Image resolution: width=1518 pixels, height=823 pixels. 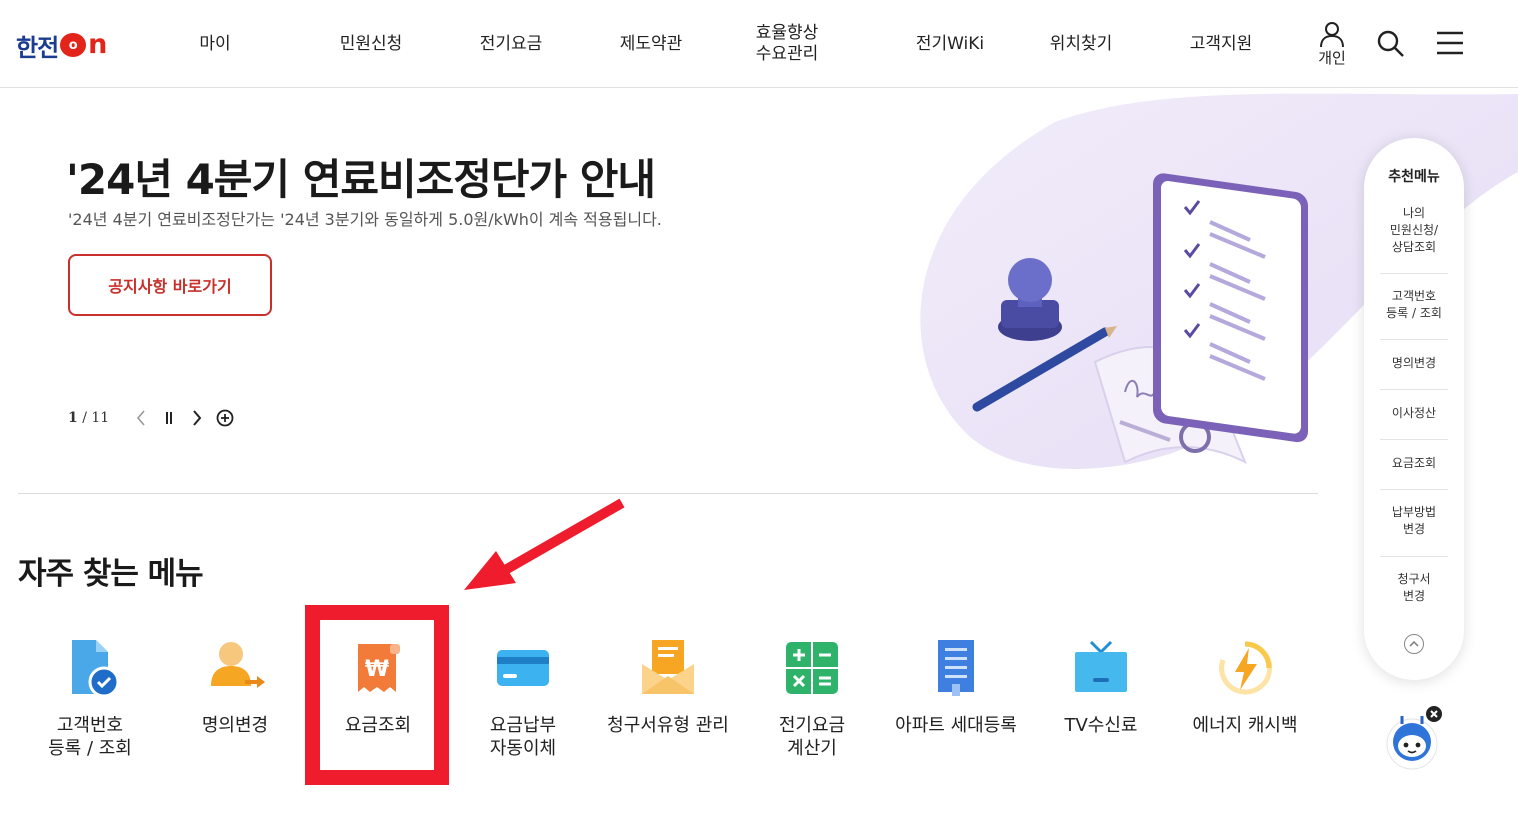 I want to click on quick-label: 고객번호 등록 / 조회, so click(x=90, y=737).